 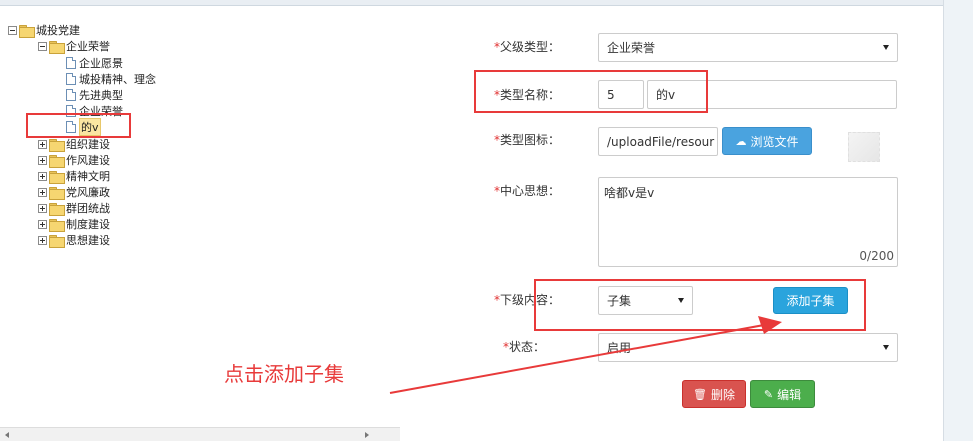 I want to click on center-idea-textarea: 啥都v是v 0/200, so click(x=748, y=222).